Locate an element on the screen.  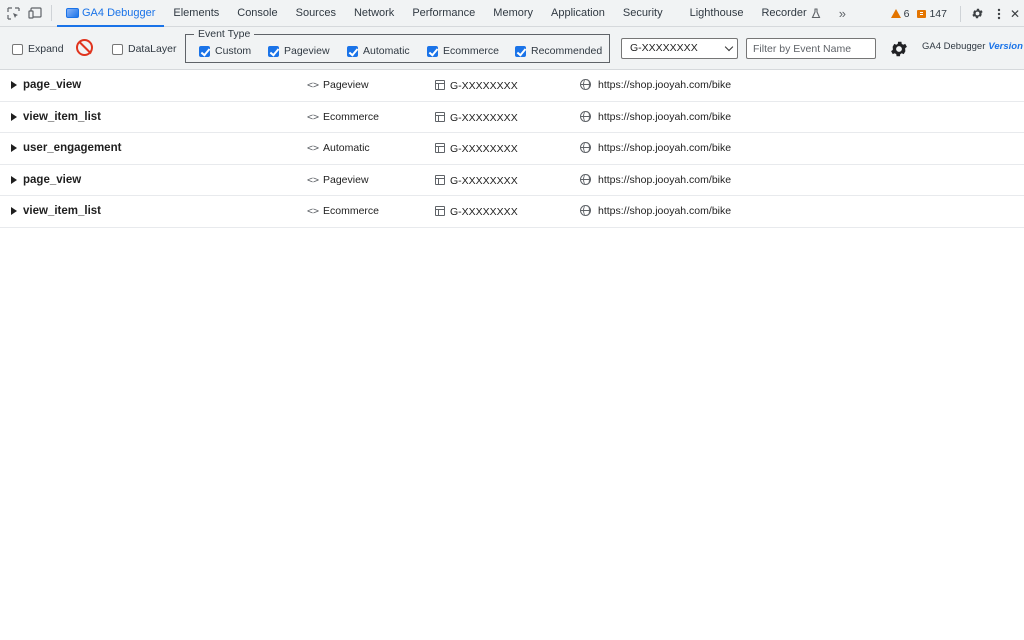
tab-ga4-debugger: GA4 Debugger is located at coordinates (111, 13).